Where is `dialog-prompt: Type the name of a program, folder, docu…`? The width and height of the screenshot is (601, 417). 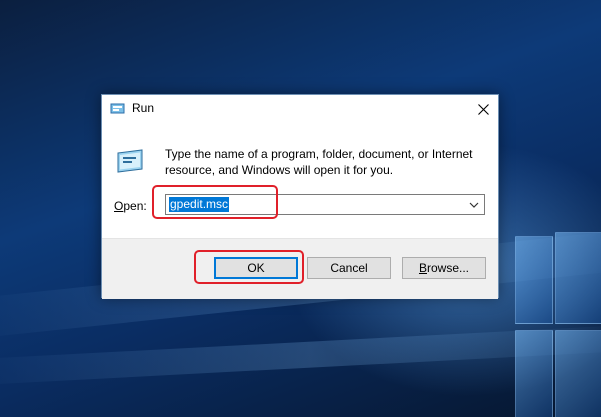
dialog-prompt: Type the name of a program, folder, docu… is located at coordinates (319, 162).